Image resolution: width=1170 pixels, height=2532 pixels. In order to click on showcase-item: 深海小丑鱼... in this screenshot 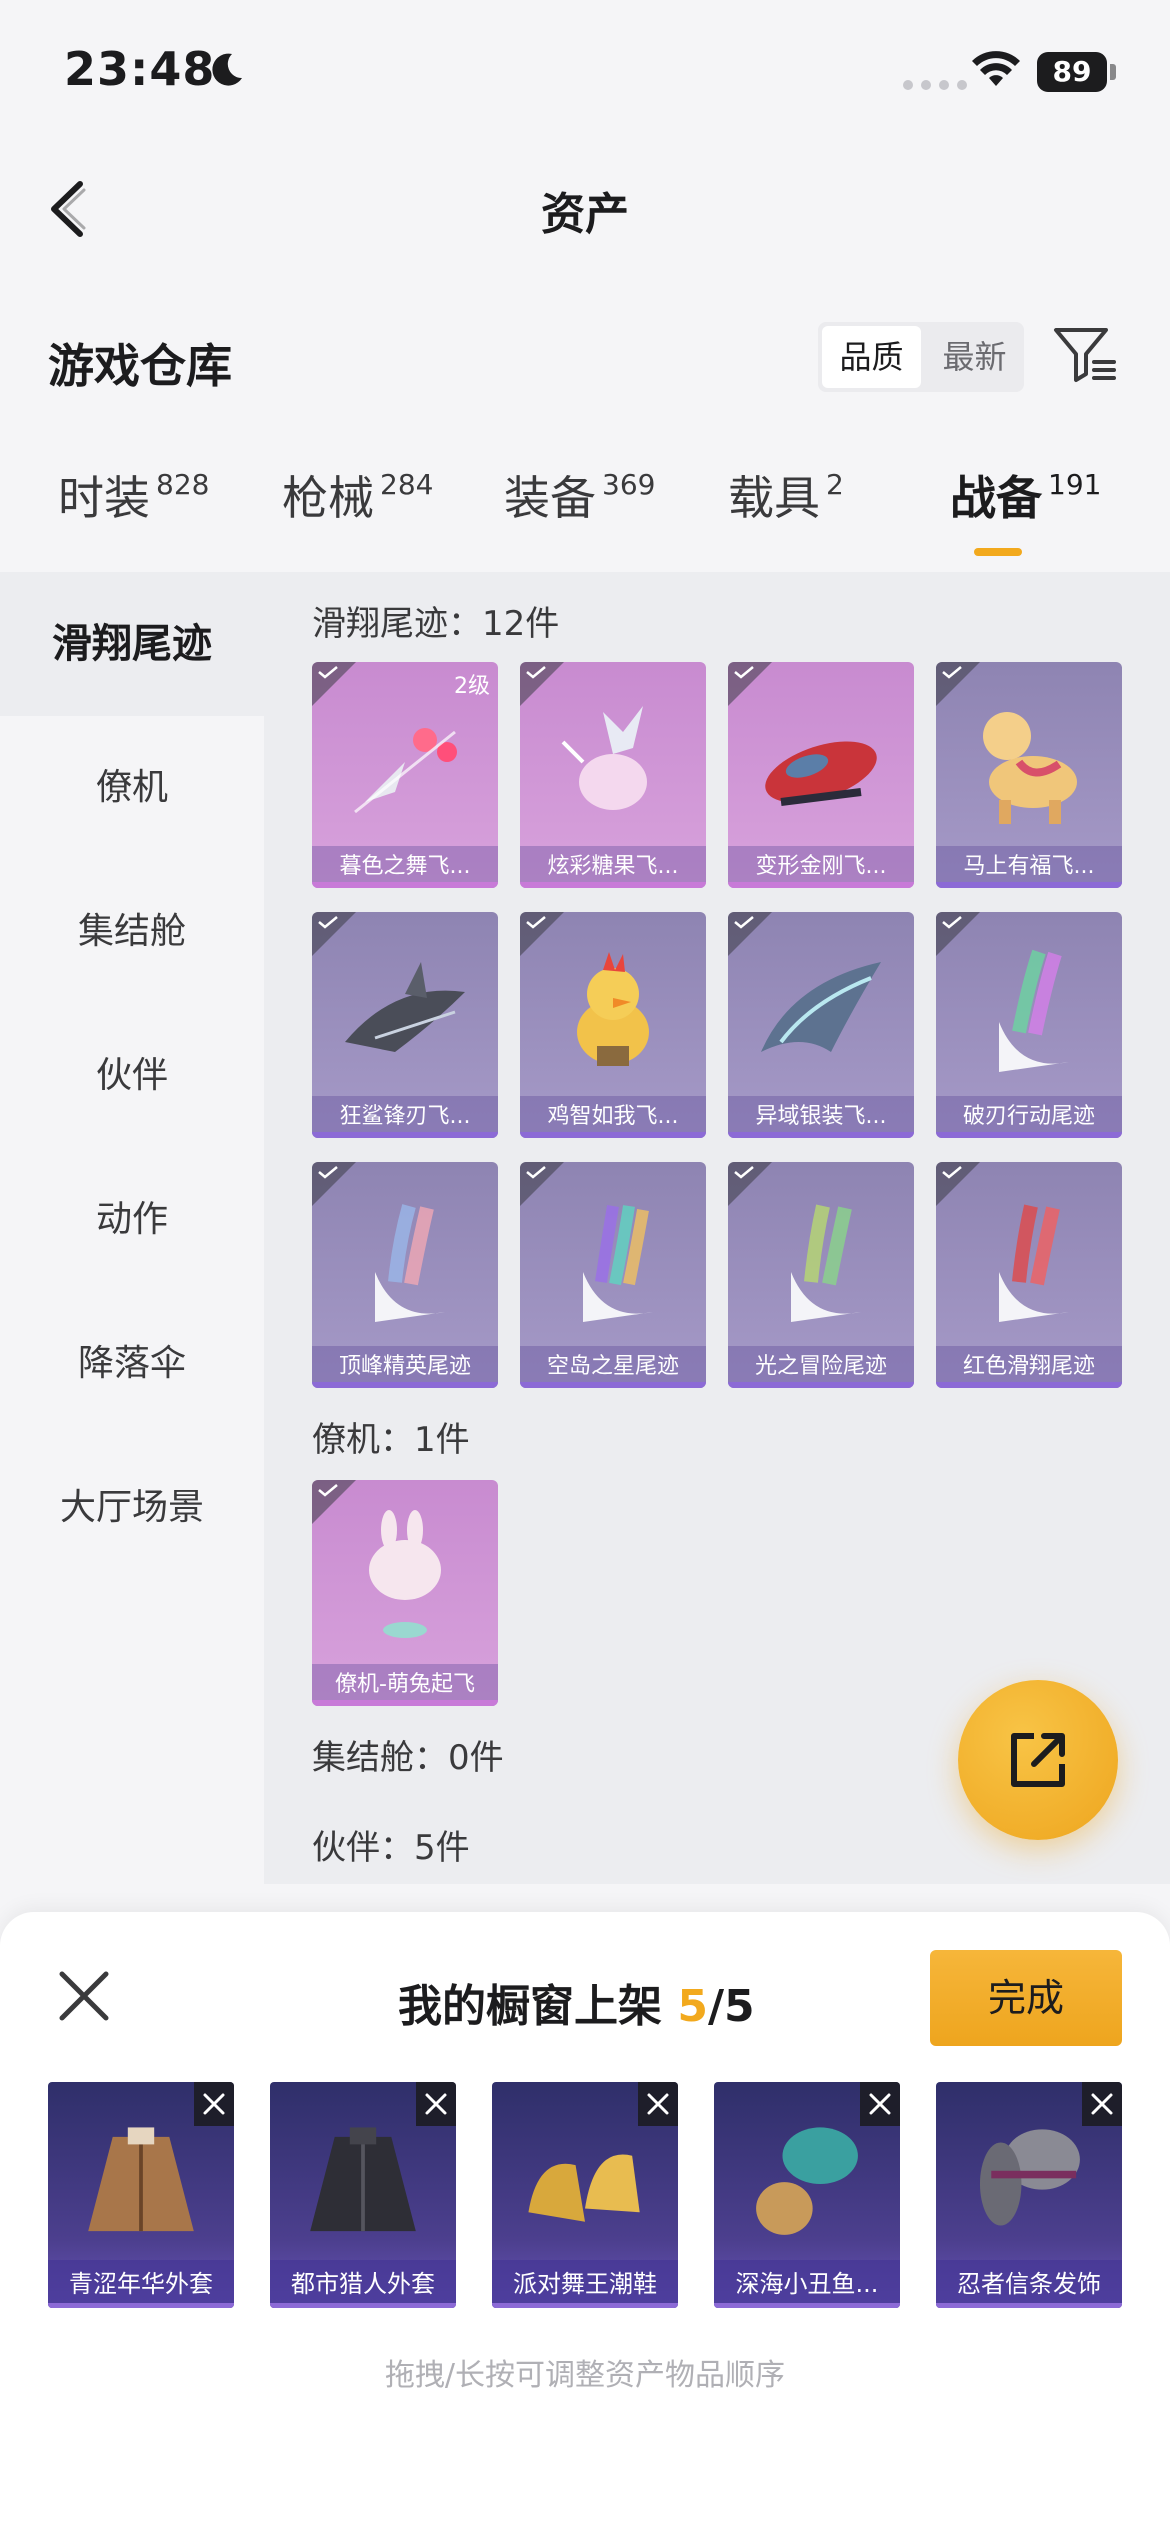, I will do `click(807, 2195)`.